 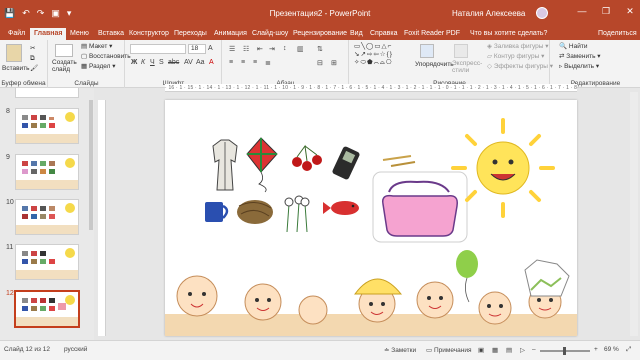 What do you see at coordinates (320, 34) in the screenshot?
I see `tab-review: Рецензирование` at bounding box center [320, 34].